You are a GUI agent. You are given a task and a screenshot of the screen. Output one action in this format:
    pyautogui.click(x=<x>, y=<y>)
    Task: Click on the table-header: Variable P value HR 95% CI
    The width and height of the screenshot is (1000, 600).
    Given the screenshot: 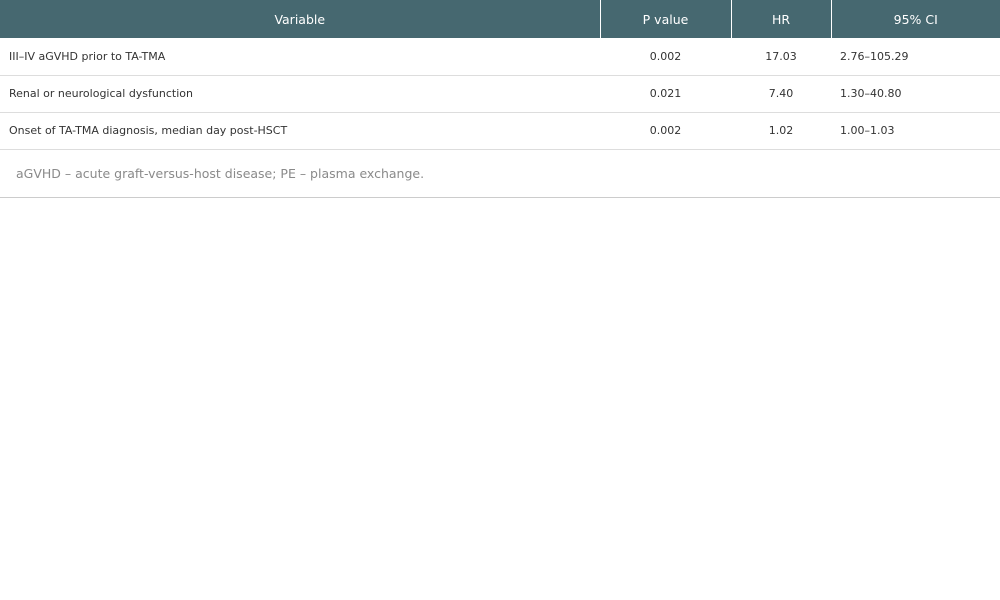 What is the action you would take?
    pyautogui.click(x=500, y=19)
    